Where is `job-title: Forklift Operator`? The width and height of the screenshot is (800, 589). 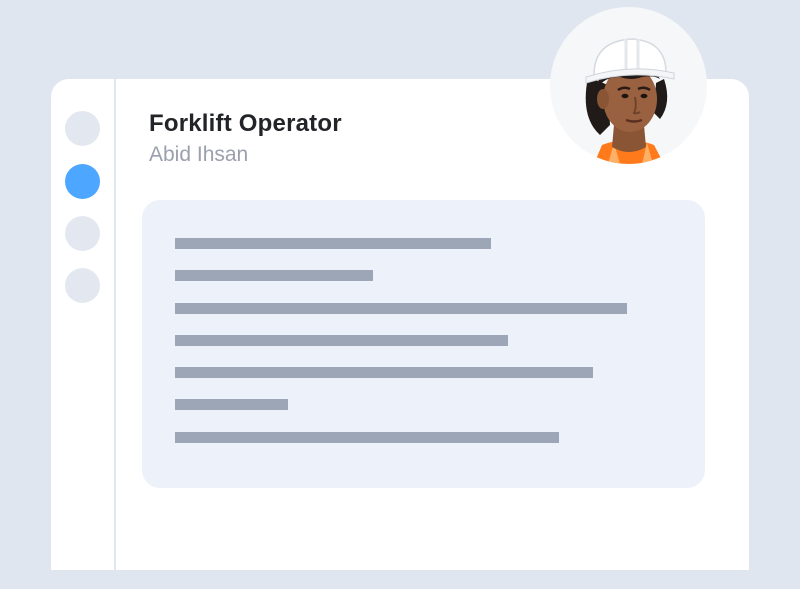
job-title: Forklift Operator is located at coordinates (245, 123).